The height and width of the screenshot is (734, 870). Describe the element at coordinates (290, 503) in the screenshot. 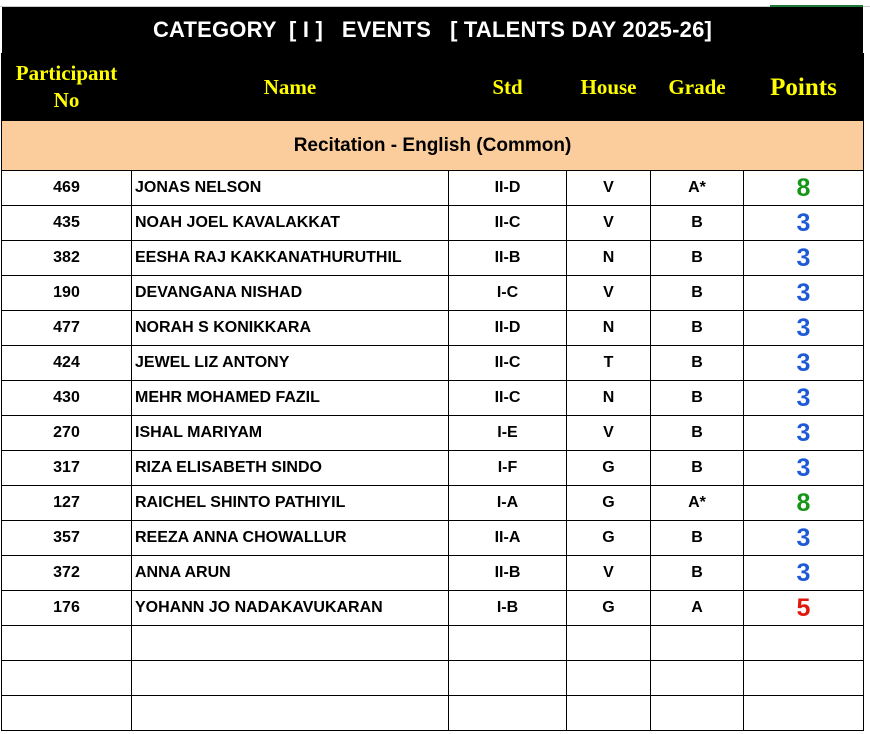

I see `name-cell: RAICHEL SHINTO PATHIYIL` at that location.